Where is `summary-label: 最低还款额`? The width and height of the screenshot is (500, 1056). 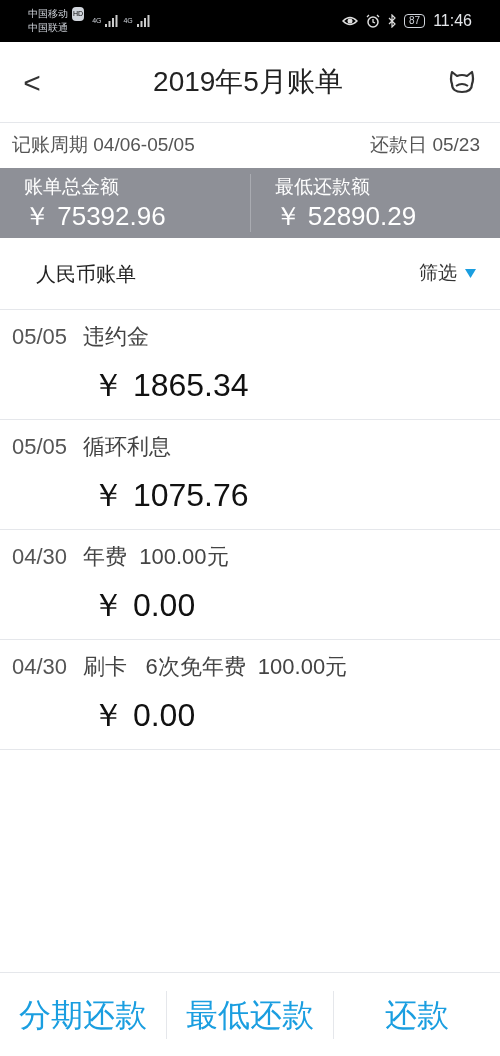
summary-label: 最低还款额 is located at coordinates (322, 187).